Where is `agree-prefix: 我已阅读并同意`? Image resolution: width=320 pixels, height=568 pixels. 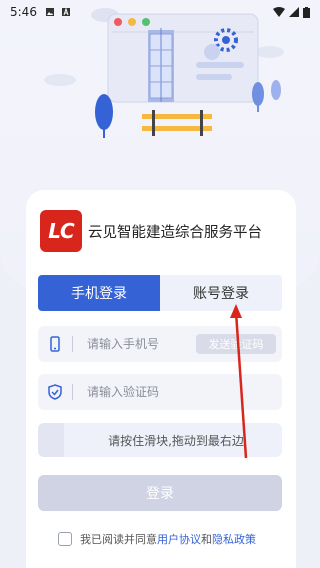
agree-prefix: 我已阅读并同意 is located at coordinates (118, 539).